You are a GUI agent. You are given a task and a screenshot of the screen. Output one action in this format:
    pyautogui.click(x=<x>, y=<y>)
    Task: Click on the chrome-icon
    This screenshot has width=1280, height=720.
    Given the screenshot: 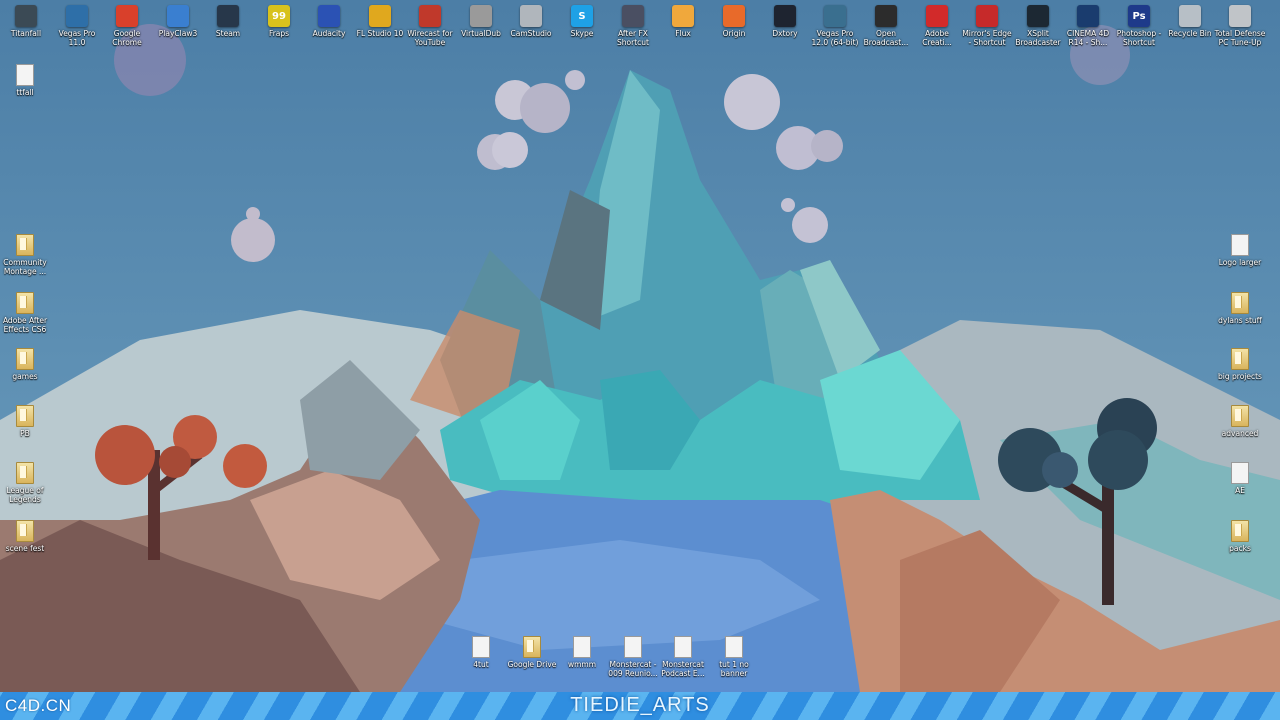 What is the action you would take?
    pyautogui.click(x=127, y=16)
    